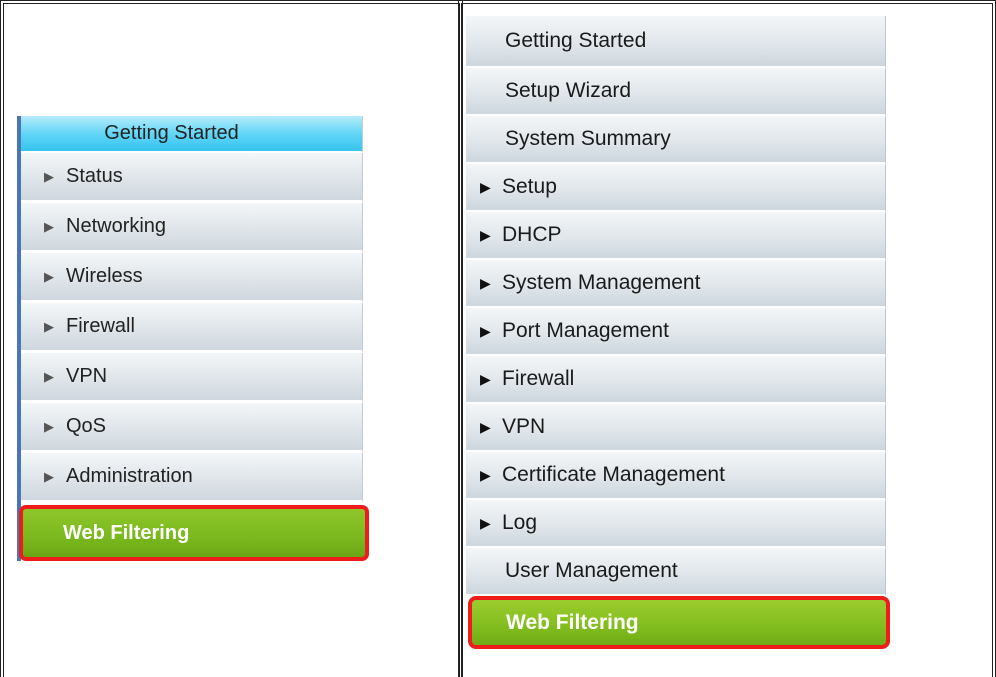 Image resolution: width=996 pixels, height=677 pixels. What do you see at coordinates (568, 90) in the screenshot?
I see `nav-label: Setup Wizard` at bounding box center [568, 90].